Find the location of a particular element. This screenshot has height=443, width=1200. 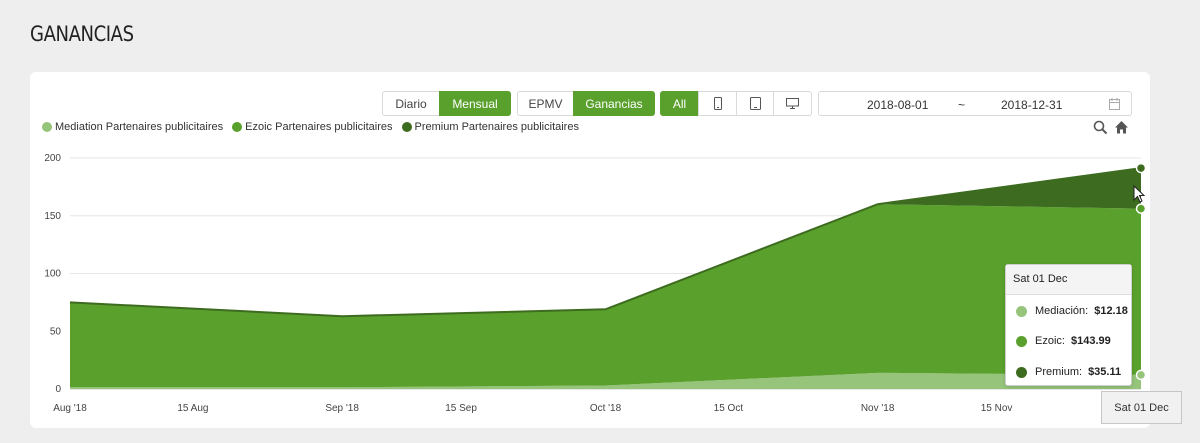

y-tick-label: 100 is located at coordinates (52, 274).